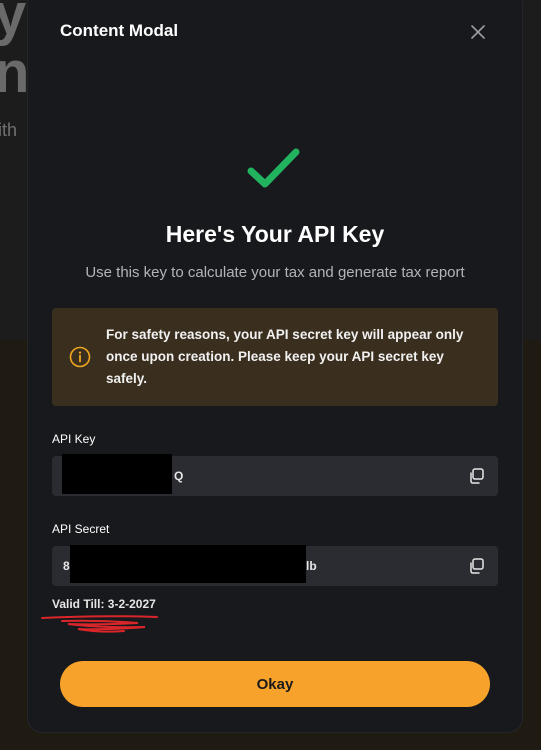 Image resolution: width=541 pixels, height=750 pixels. I want to click on success-heading: Here's Your API Key, so click(275, 234).